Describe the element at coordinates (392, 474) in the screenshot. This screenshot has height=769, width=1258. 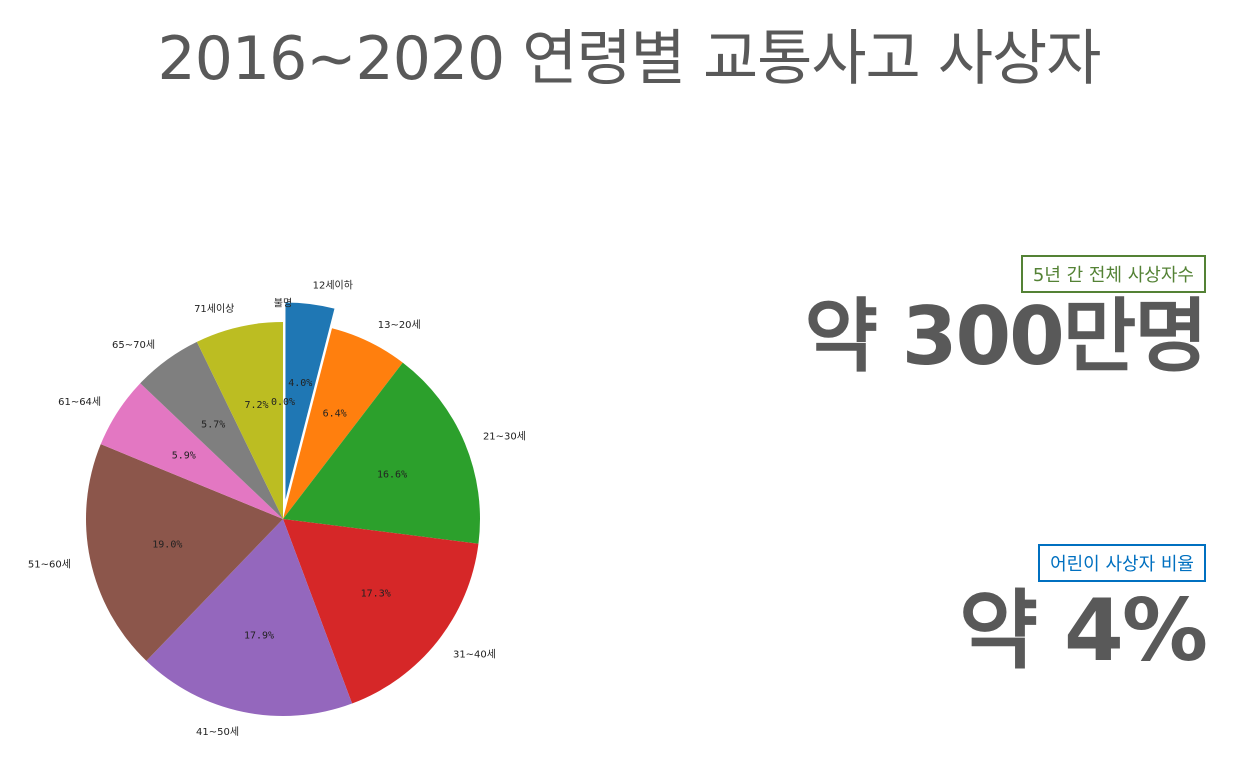
I see `pie-percent-label-2: 16.6%` at that location.